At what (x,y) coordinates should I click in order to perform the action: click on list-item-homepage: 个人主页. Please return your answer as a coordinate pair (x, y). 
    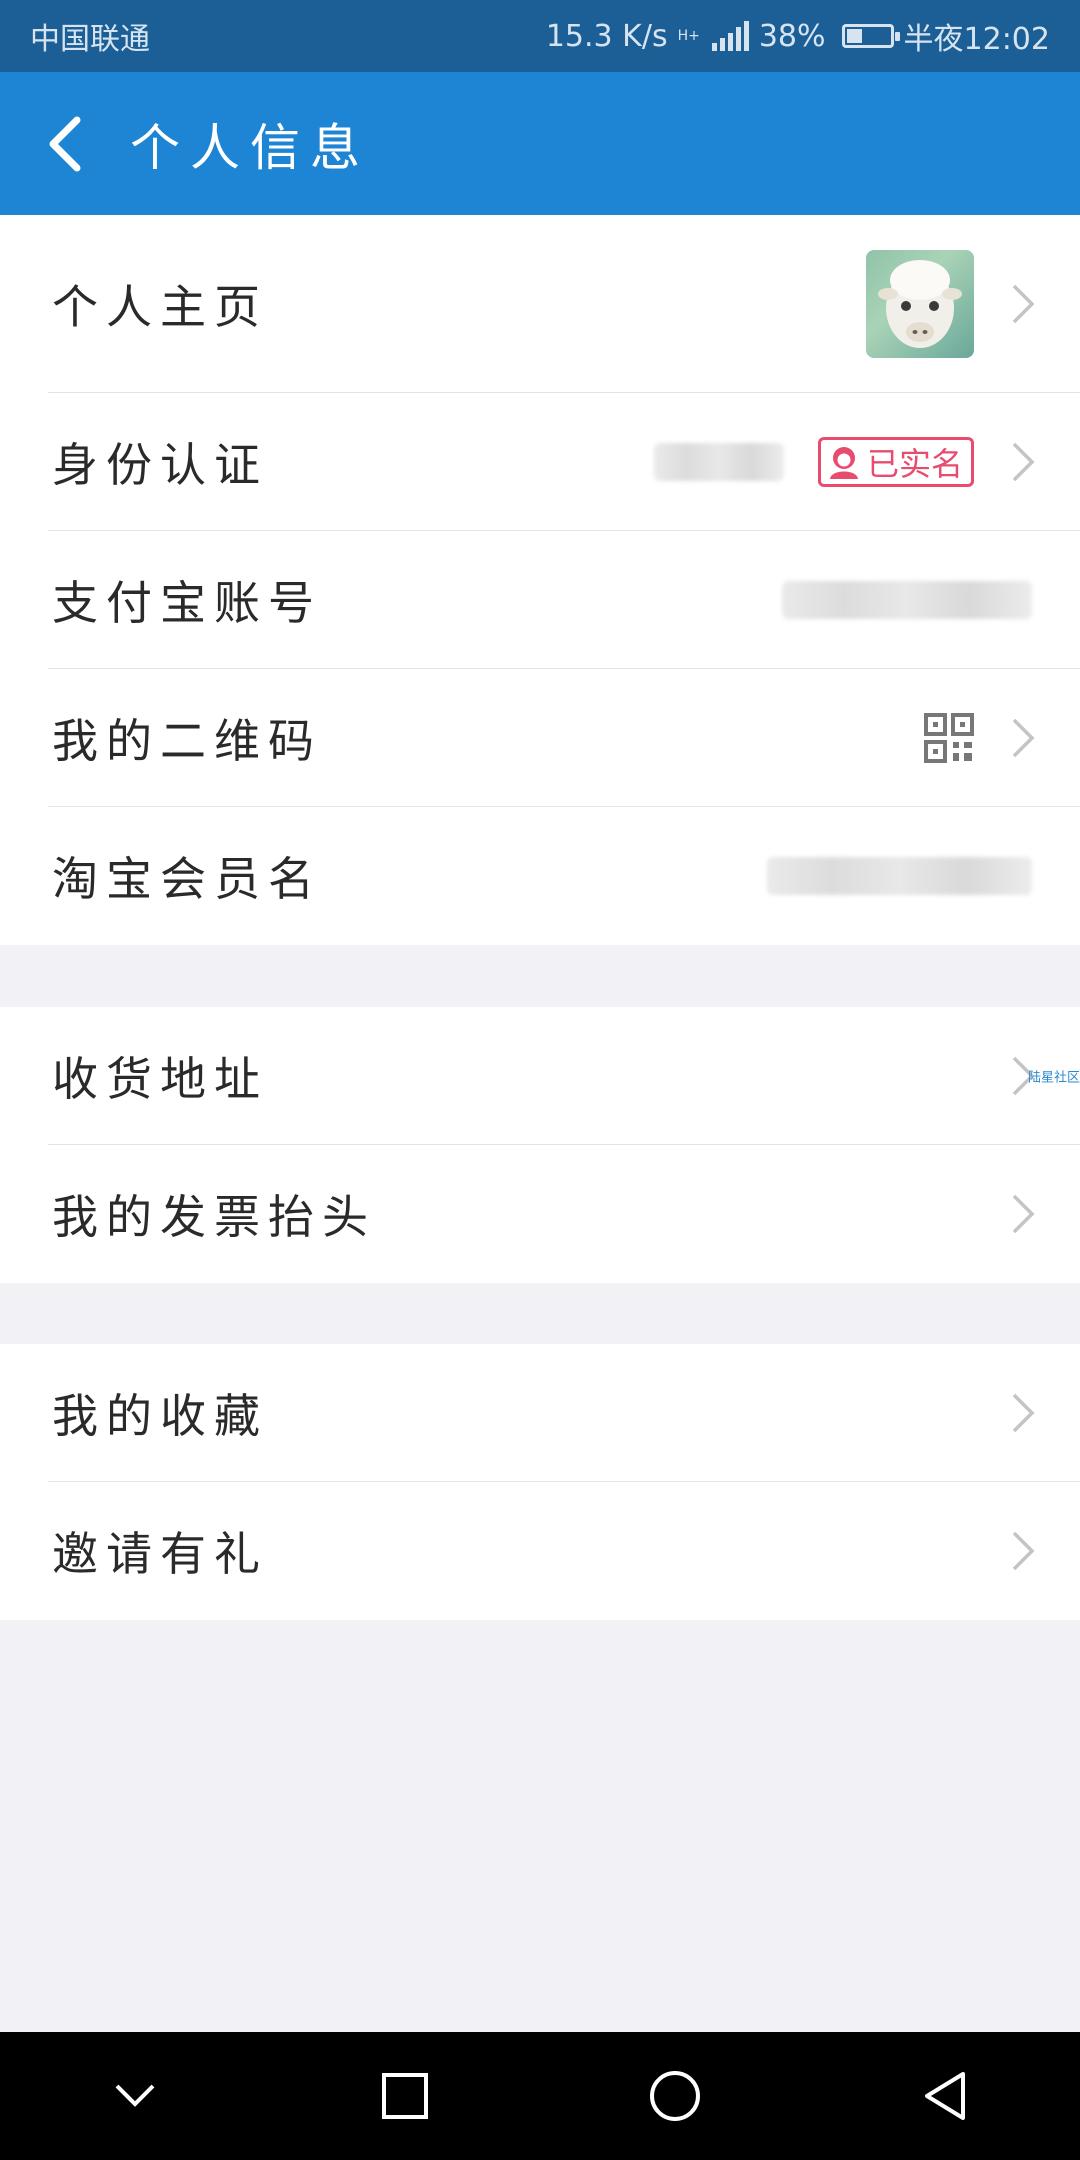
    Looking at the image, I should click on (540, 304).